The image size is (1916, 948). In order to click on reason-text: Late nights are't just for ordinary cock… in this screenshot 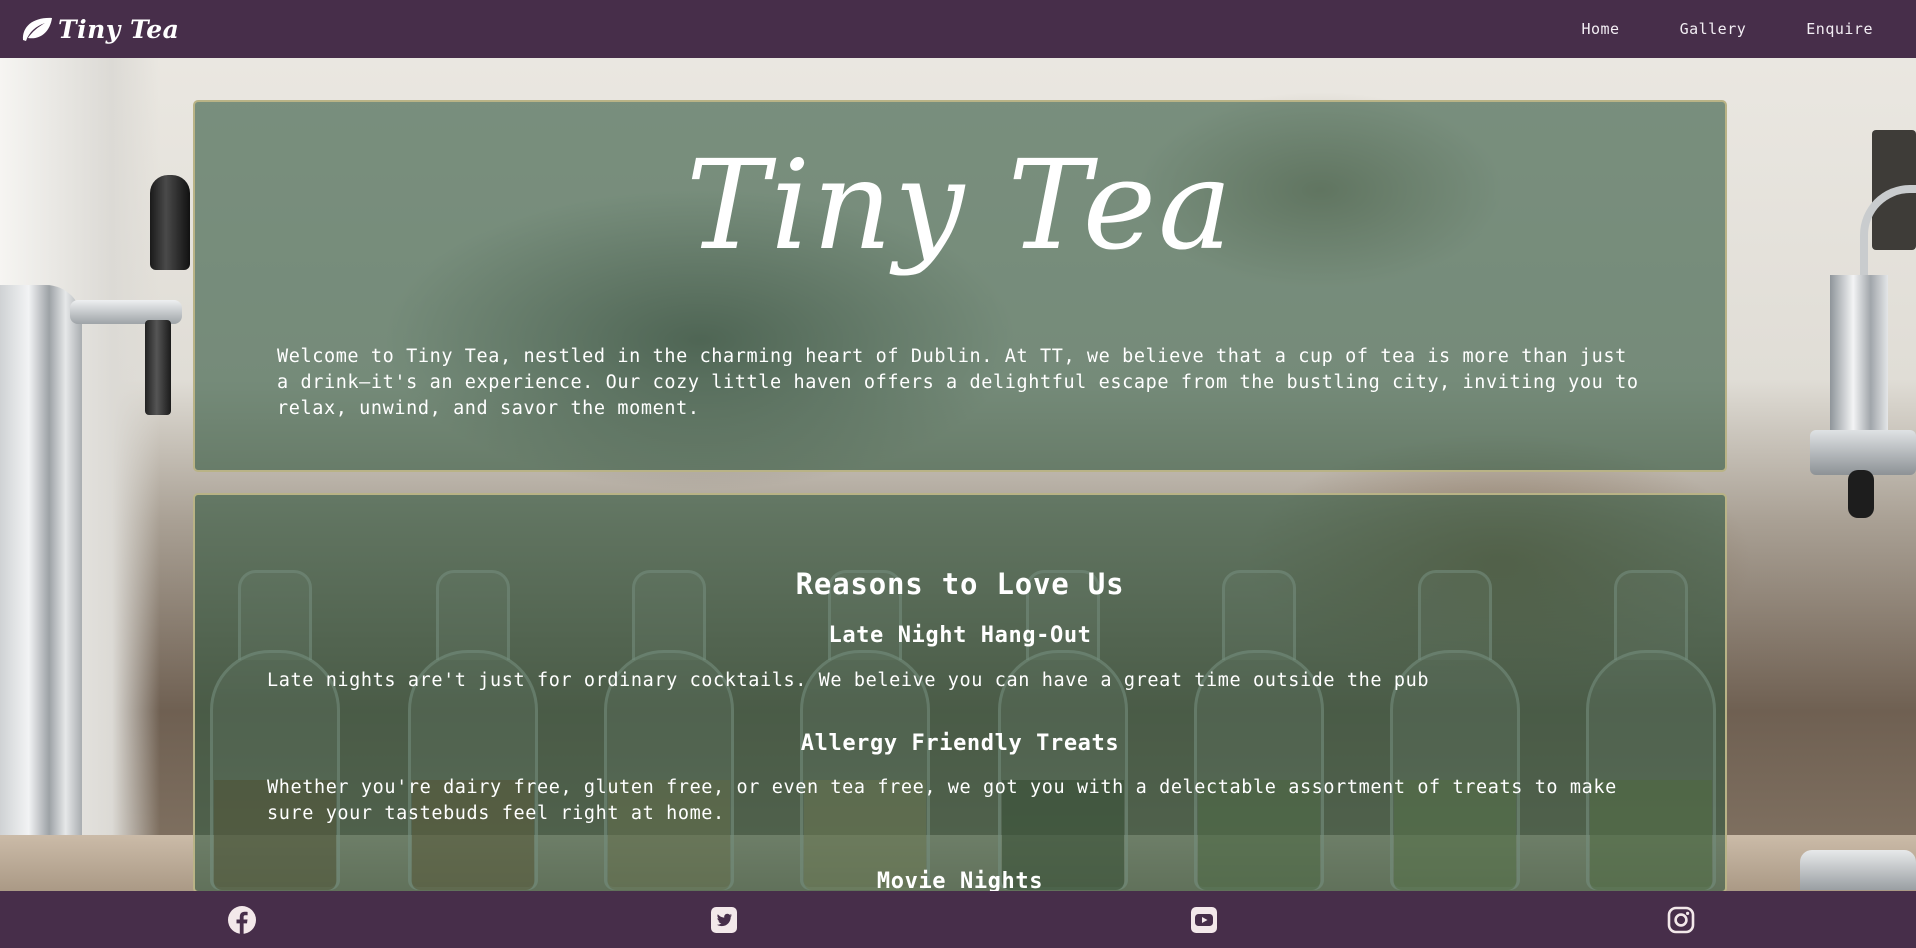, I will do `click(848, 680)`.